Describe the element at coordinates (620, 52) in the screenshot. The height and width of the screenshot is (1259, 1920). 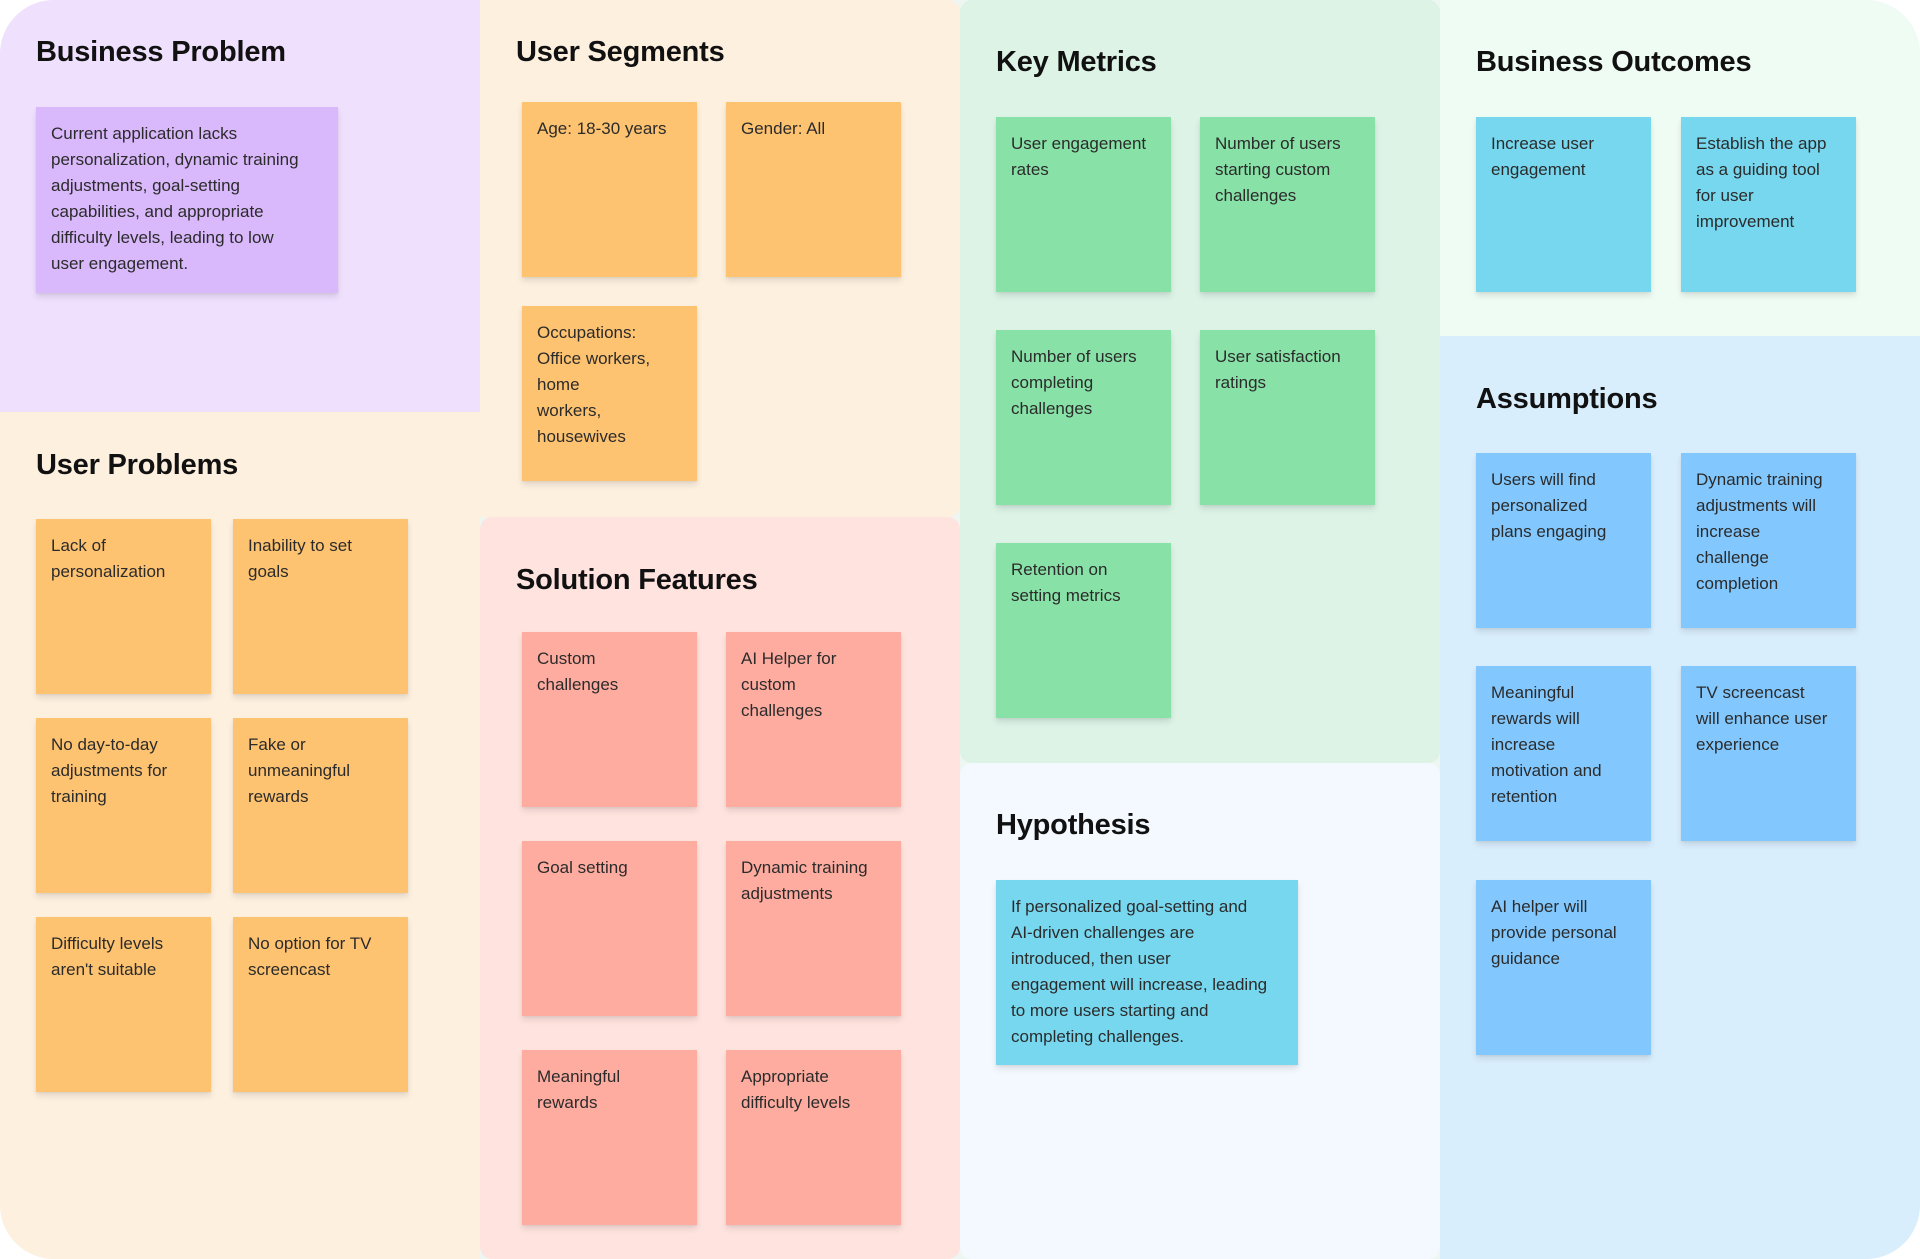
I see `section-title: User Segments` at that location.